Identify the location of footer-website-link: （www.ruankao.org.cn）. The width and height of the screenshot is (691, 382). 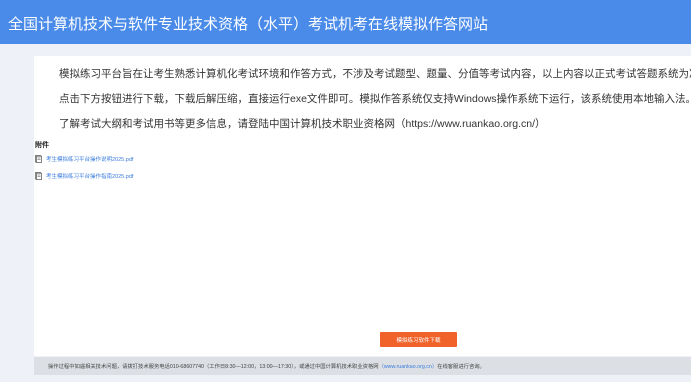
(408, 367).